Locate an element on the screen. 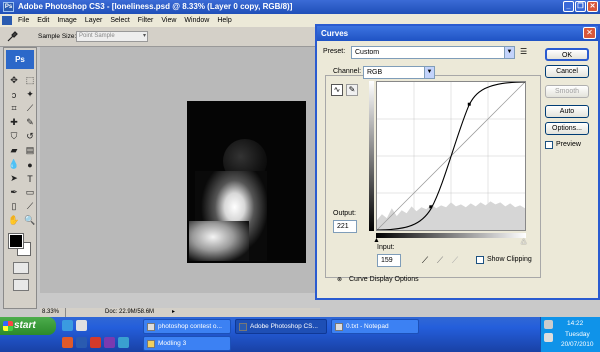 The height and width of the screenshot is (352, 600). messenger-icon is located at coordinates (123, 342).